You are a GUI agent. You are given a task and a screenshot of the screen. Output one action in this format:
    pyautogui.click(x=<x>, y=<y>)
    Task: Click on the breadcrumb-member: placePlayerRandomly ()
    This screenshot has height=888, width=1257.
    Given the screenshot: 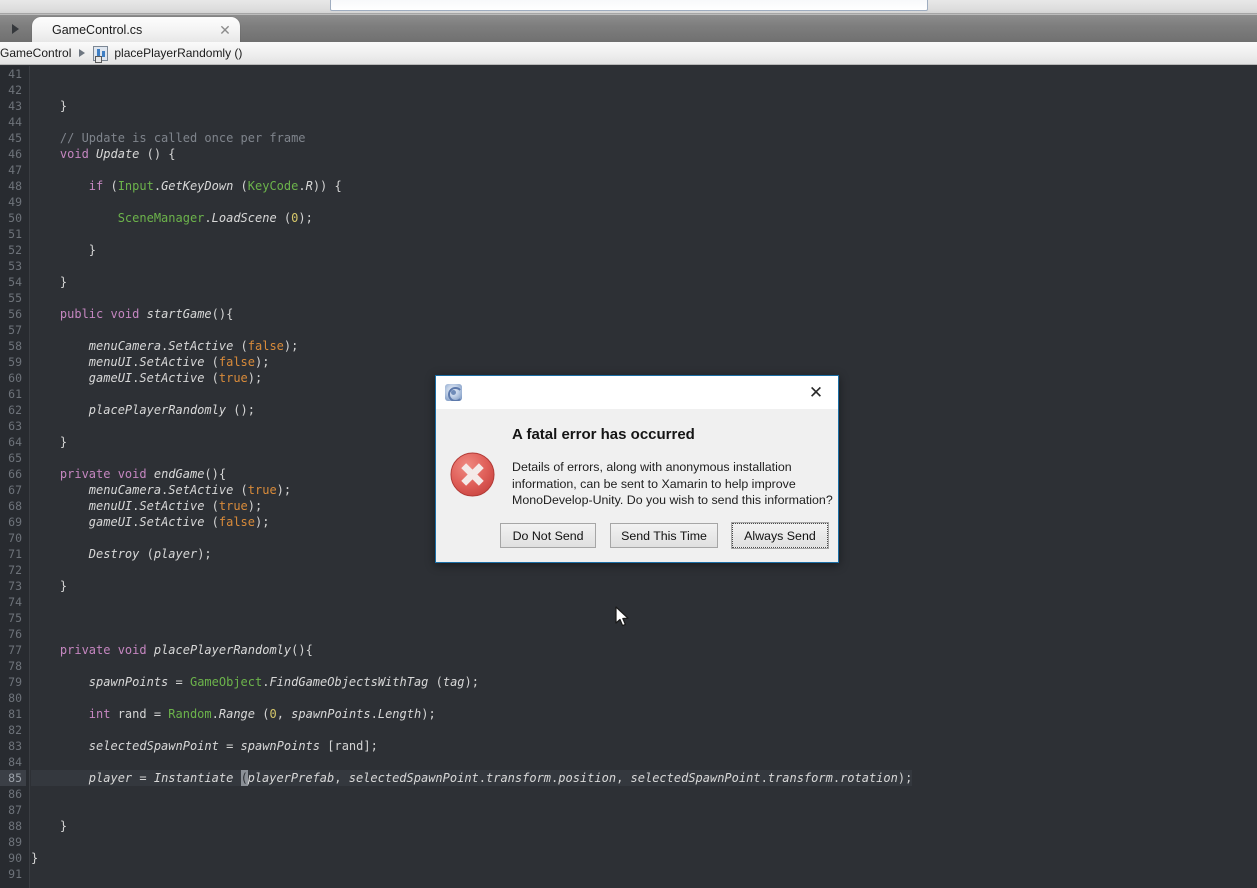 What is the action you would take?
    pyautogui.click(x=178, y=53)
    